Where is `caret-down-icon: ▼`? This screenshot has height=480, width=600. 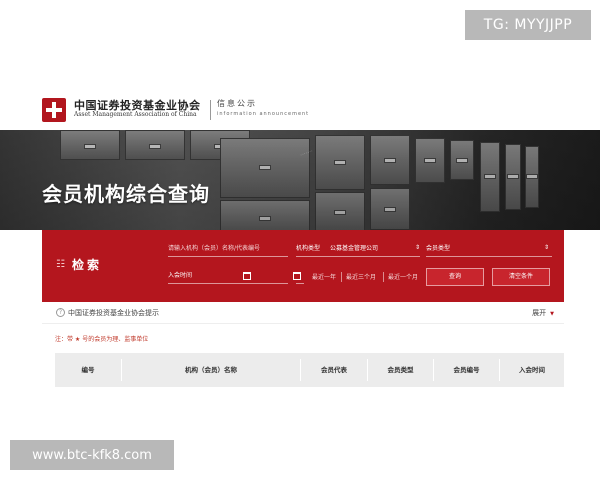
caret-down-icon: ▼ is located at coordinates (552, 314).